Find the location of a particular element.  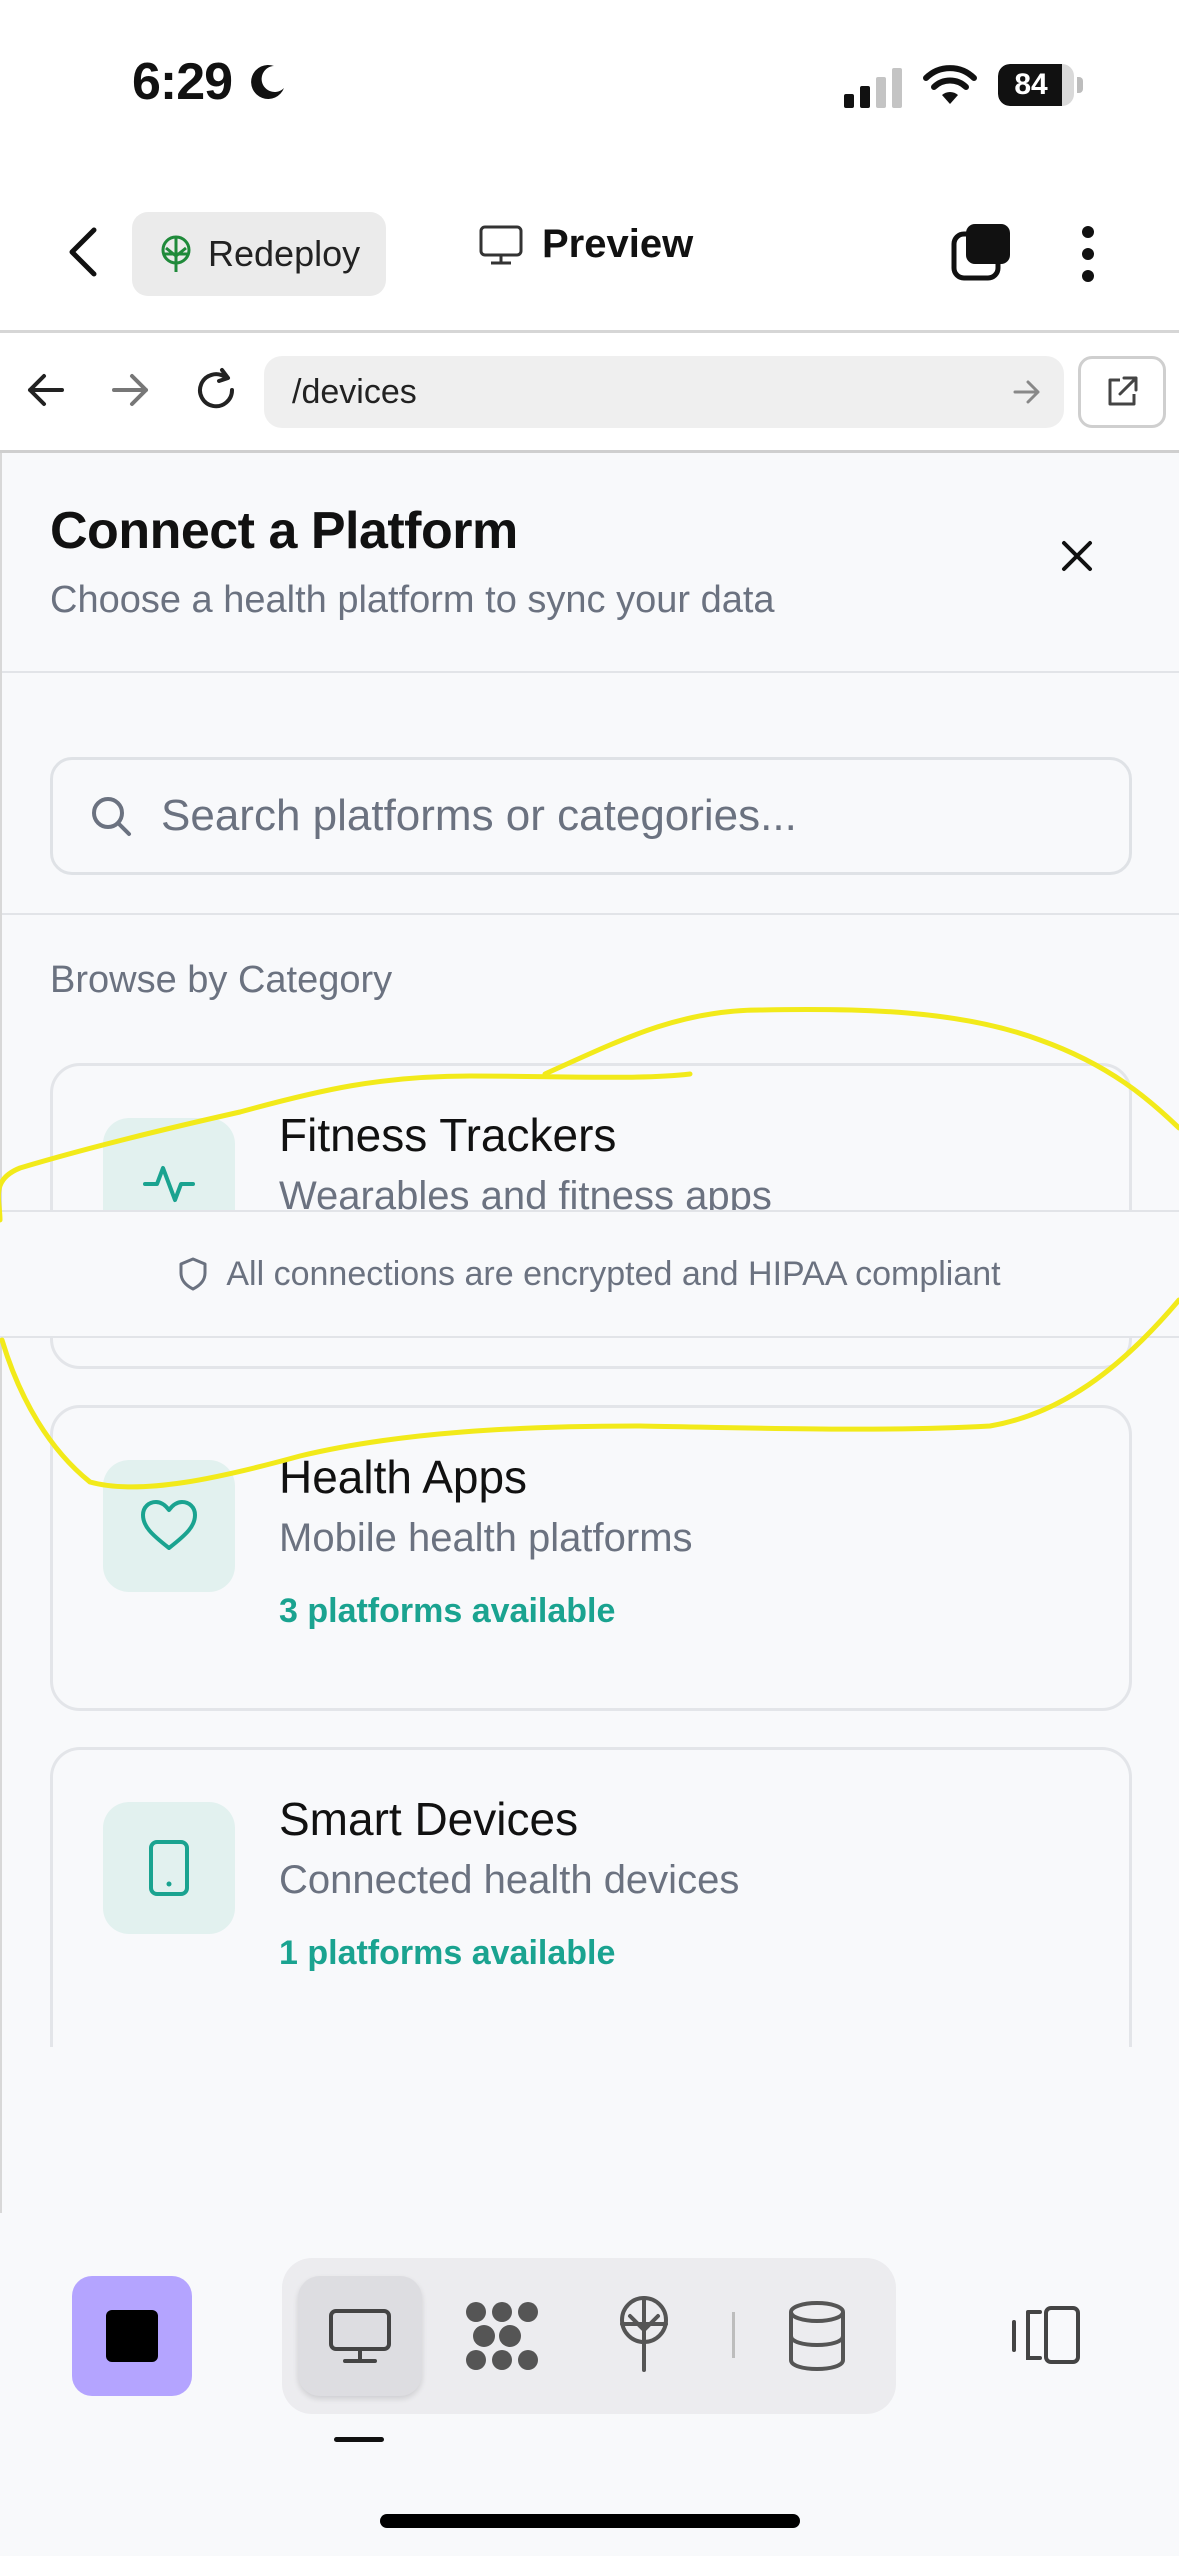

redeploy-button: Redeploy is located at coordinates (259, 254).